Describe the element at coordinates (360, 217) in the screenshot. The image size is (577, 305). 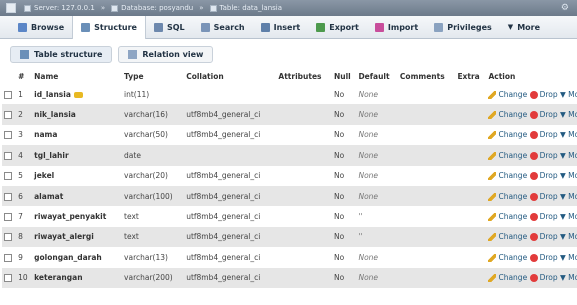
I see `column-default: ''` at that location.